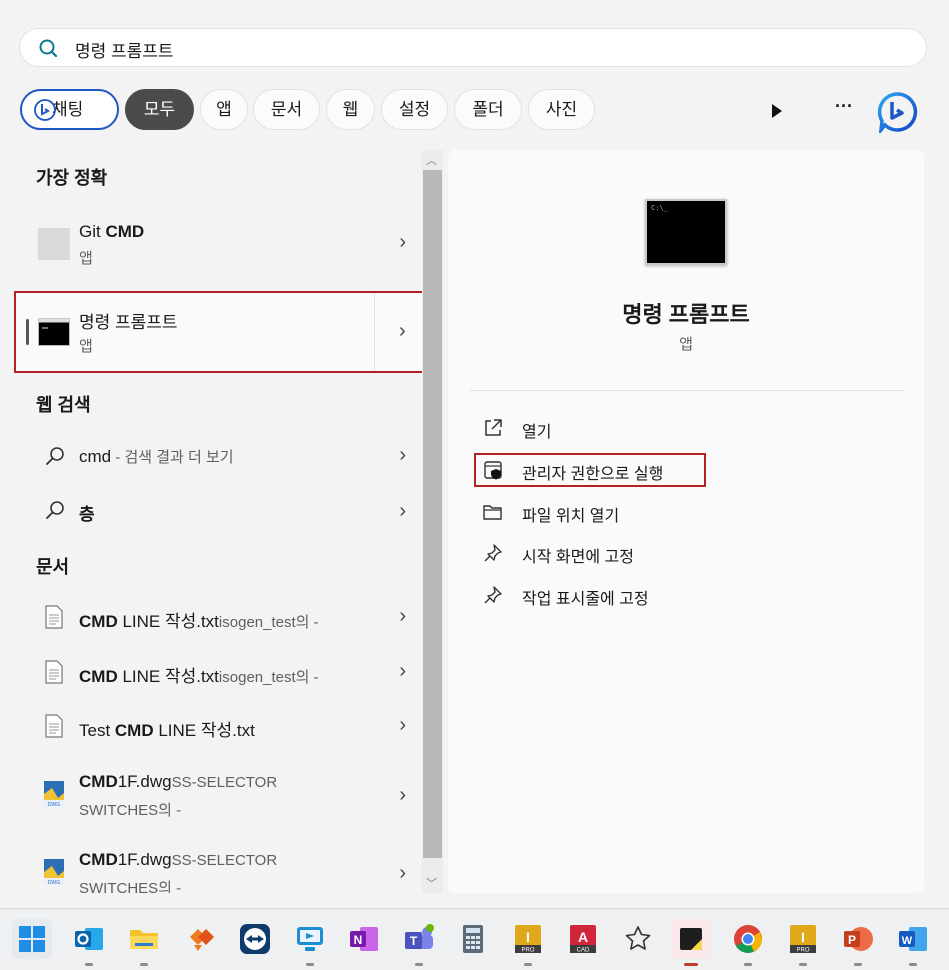 This screenshot has height=970, width=949. I want to click on taskbar-filezilla, so click(200, 939).